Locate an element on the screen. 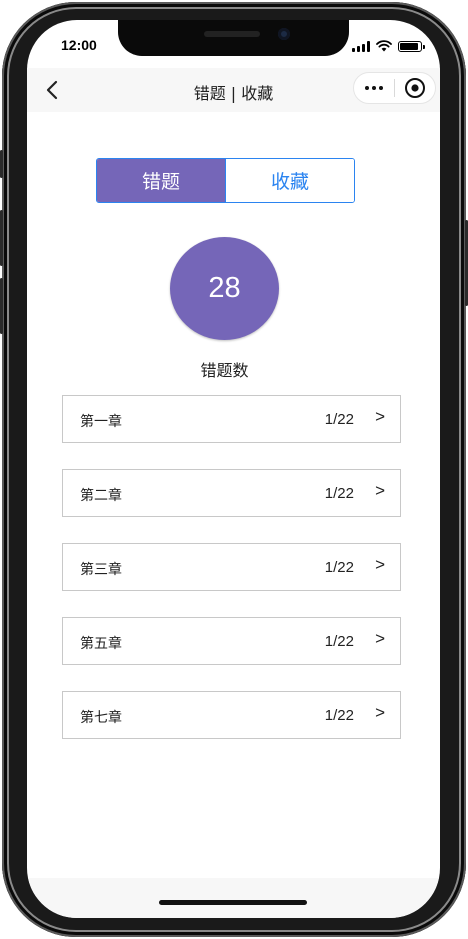 The image size is (468, 939). more-dots-icon is located at coordinates (374, 88).